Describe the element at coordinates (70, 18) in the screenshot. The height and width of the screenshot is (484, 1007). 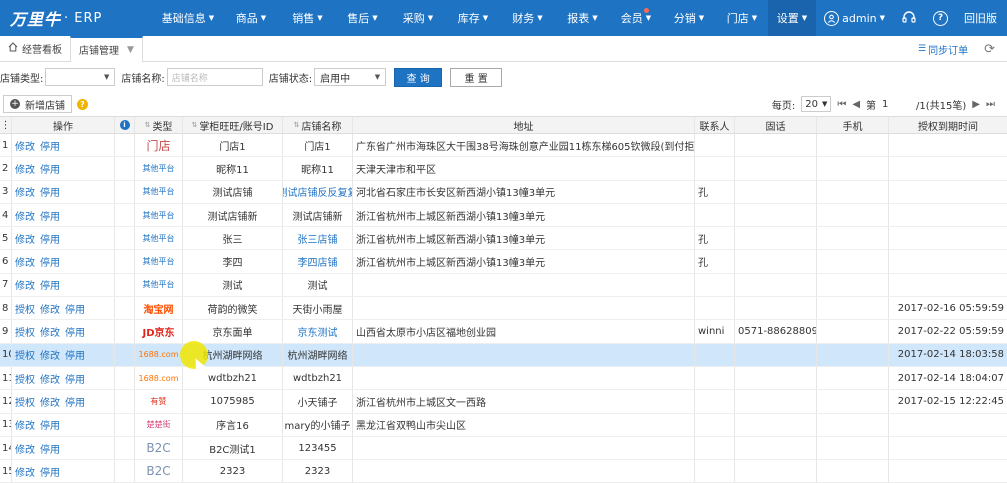
I see `brand-logo: 万里牛 · ERP` at that location.